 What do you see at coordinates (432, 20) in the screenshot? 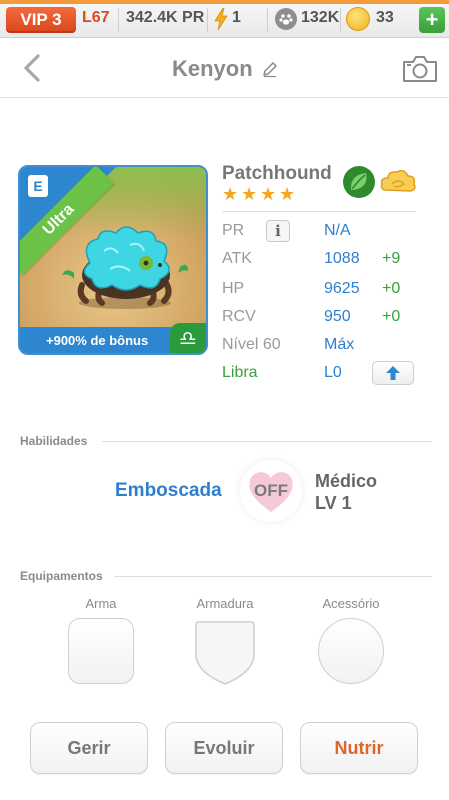
I see `add-gold-button: +` at bounding box center [432, 20].